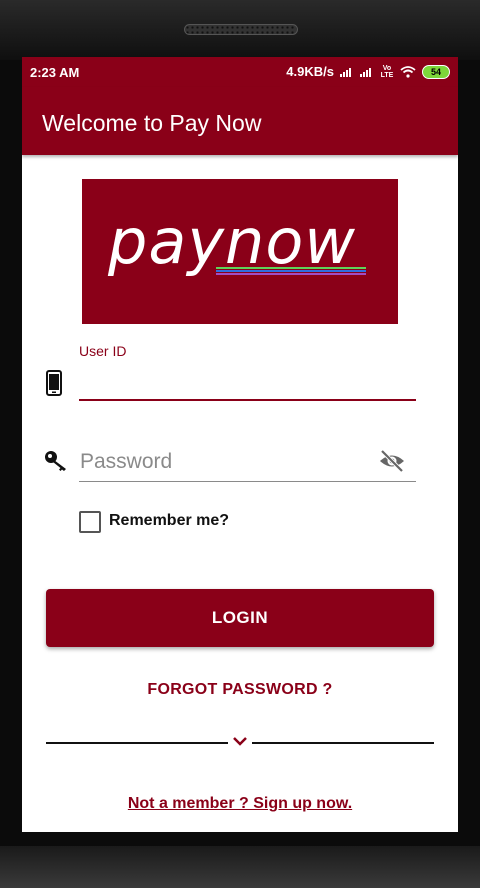  Describe the element at coordinates (436, 71) in the screenshot. I see `battery-icon: 54` at that location.